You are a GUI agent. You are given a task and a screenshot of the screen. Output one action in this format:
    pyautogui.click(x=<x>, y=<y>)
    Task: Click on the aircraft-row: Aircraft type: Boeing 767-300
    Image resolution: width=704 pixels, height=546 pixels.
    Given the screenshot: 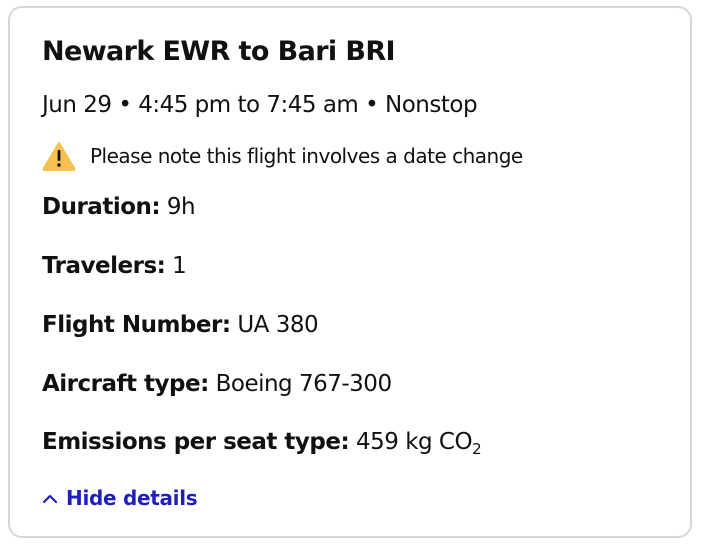 What is the action you would take?
    pyautogui.click(x=217, y=384)
    